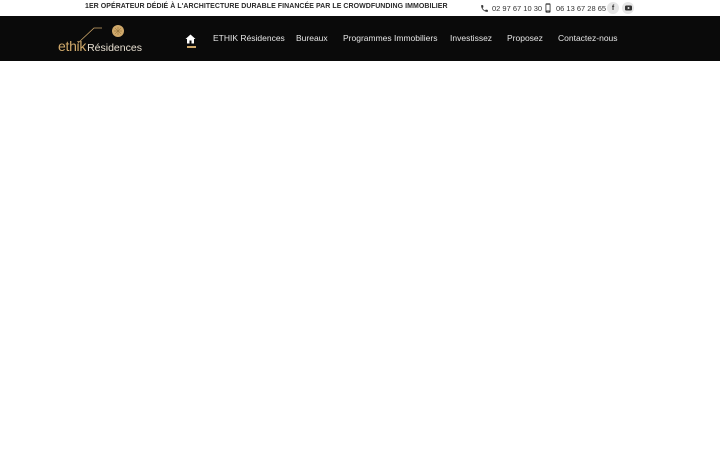 This screenshot has width=720, height=450. What do you see at coordinates (581, 8) in the screenshot?
I see `mobile-number: 06 13 67 28 65` at bounding box center [581, 8].